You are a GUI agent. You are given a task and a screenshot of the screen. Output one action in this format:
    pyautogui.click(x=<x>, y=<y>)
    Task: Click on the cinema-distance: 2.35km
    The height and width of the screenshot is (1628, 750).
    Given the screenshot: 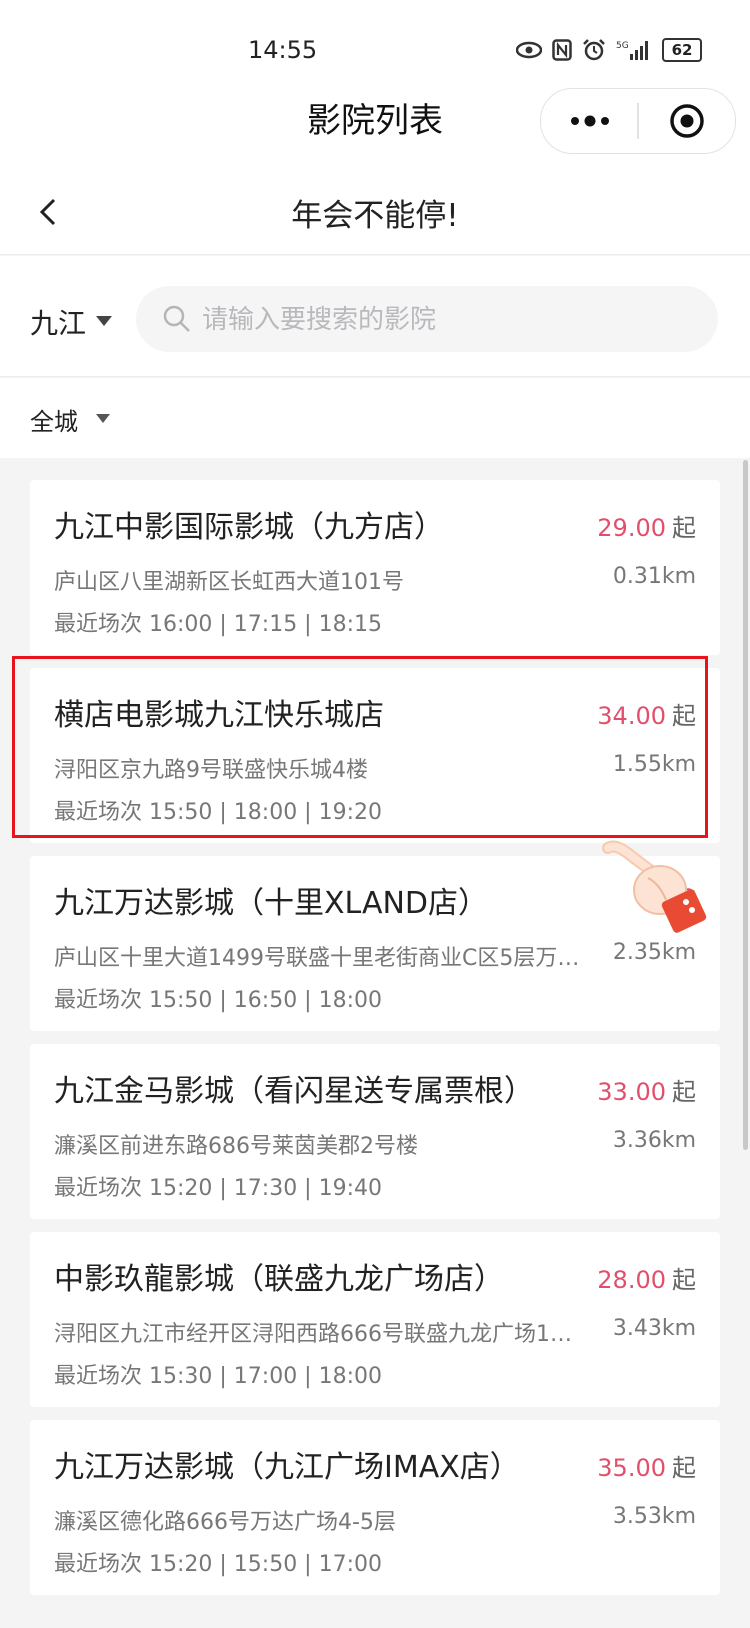 What is the action you would take?
    pyautogui.click(x=654, y=952)
    